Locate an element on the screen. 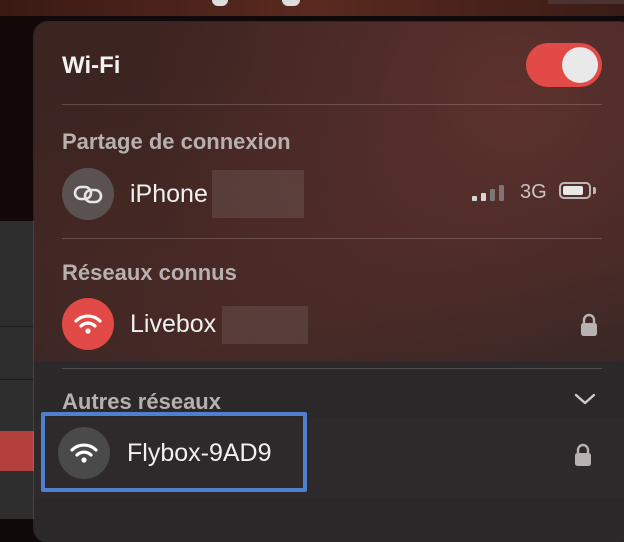  cellular-signal-icon is located at coordinates (490, 193).